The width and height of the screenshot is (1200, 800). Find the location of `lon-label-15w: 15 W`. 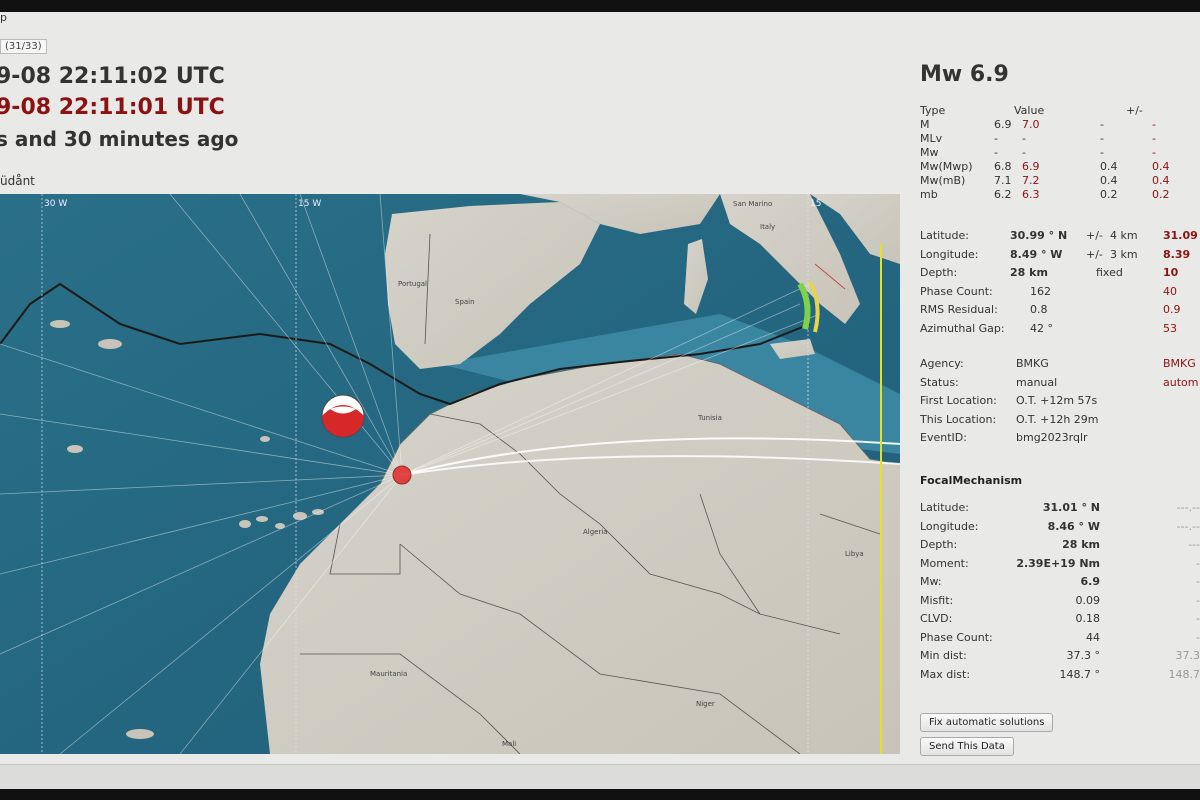

lon-label-15w: 15 W is located at coordinates (309, 204).